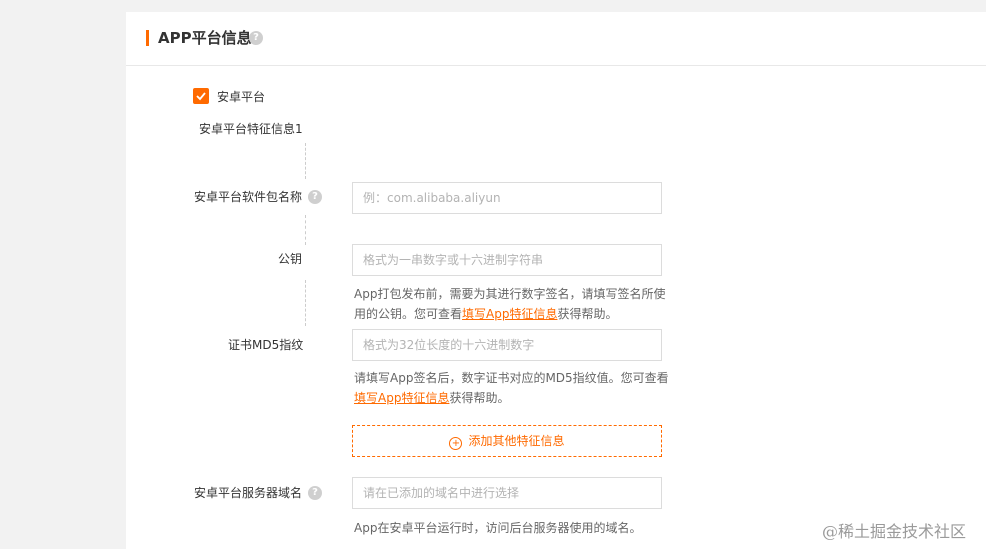 This screenshot has height=549, width=986. I want to click on md5-hint-text: 请填写App签名后，数字证书对应的MD5指纹值。您可查看, so click(511, 378).